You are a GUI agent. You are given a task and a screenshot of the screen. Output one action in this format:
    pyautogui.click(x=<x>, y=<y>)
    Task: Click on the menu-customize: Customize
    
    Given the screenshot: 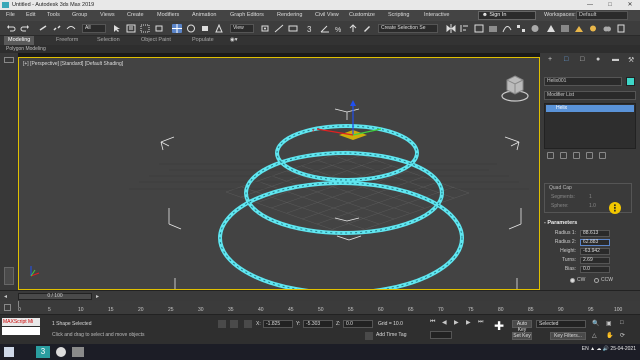 What is the action you would take?
    pyautogui.click(x=362, y=15)
    